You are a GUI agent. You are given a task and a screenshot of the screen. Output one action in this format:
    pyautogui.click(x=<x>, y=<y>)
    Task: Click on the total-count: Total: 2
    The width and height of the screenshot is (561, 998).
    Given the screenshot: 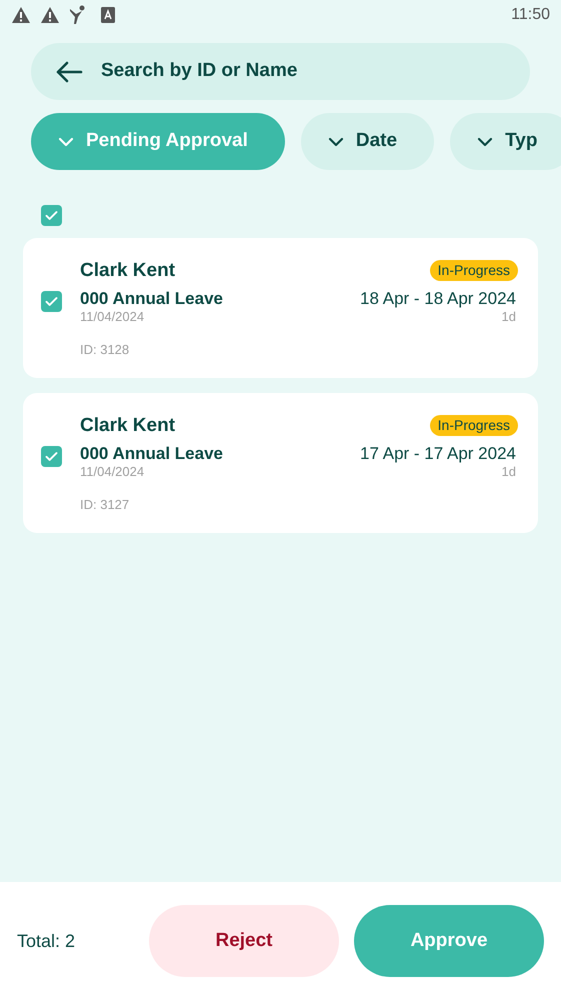 What is the action you would take?
    pyautogui.click(x=46, y=941)
    